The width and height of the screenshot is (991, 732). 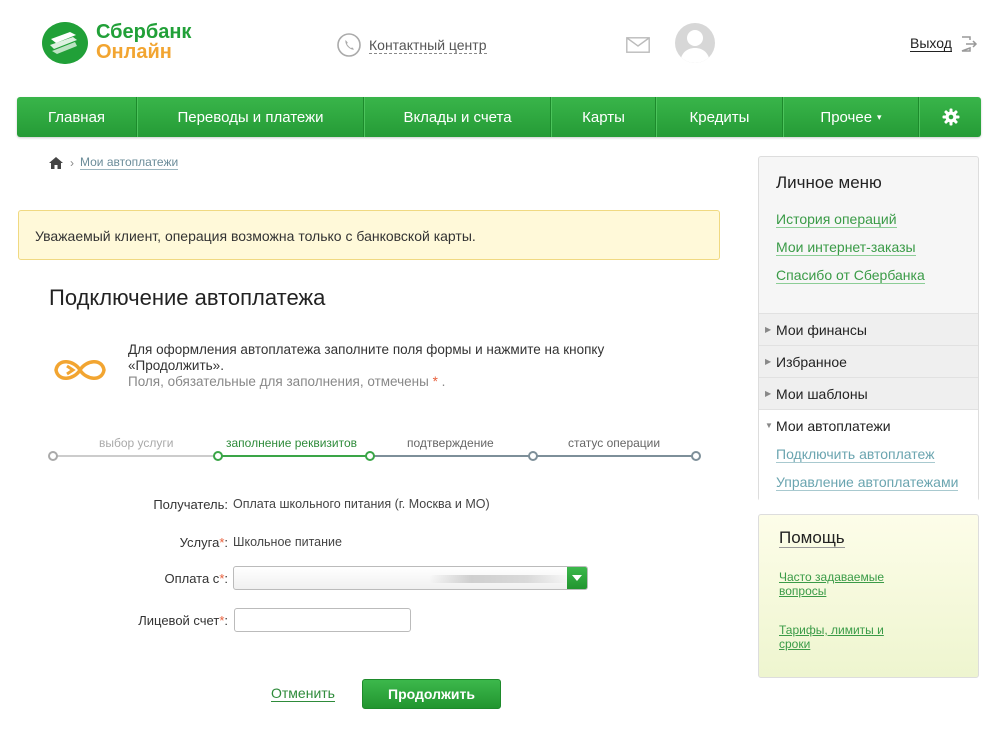 I want to click on required-asterisk: *, so click(x=435, y=381).